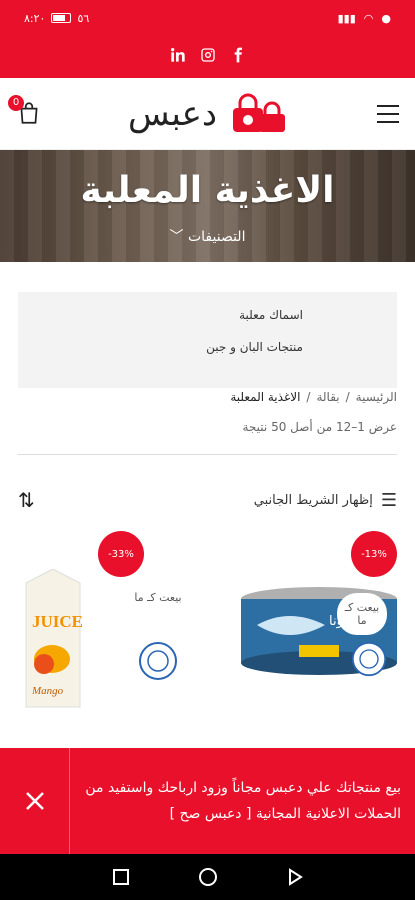  What do you see at coordinates (265, 397) in the screenshot?
I see `breadcrumb-current: الاغذية المعلبة` at bounding box center [265, 397].